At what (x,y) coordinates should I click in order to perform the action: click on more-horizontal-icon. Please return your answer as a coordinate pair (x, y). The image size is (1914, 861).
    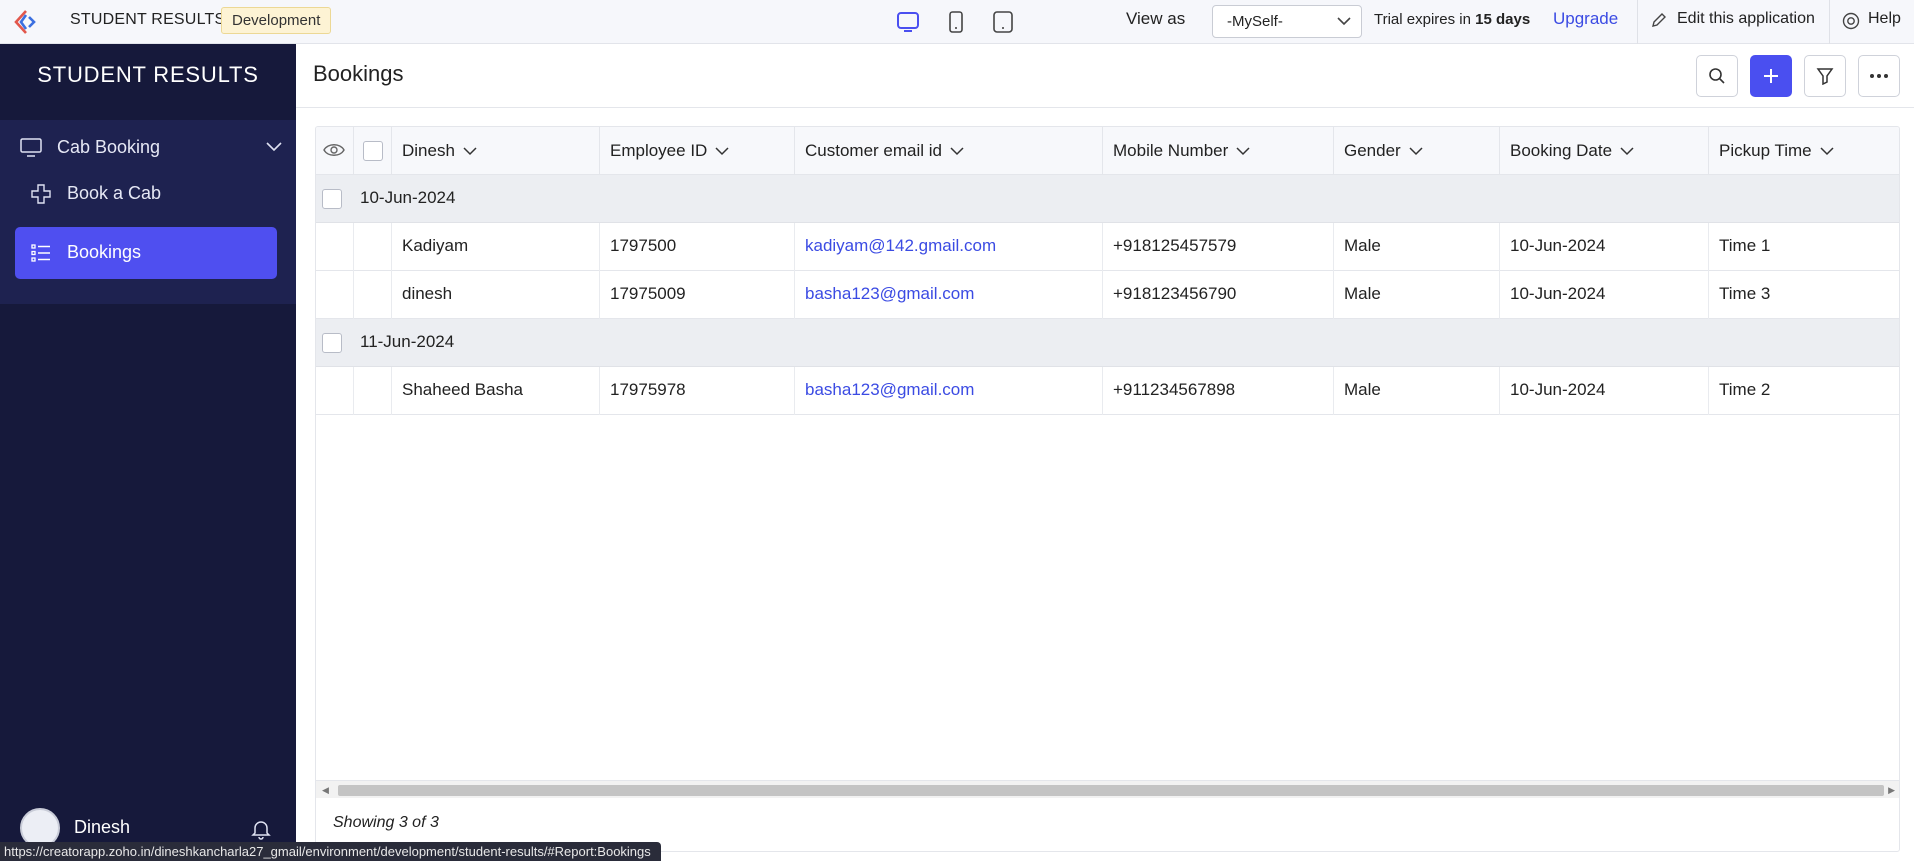
    Looking at the image, I should click on (1879, 76).